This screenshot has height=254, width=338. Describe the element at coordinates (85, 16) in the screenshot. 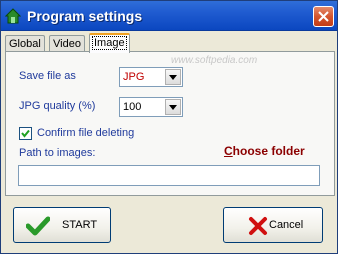

I see `window-title: Program settings` at that location.